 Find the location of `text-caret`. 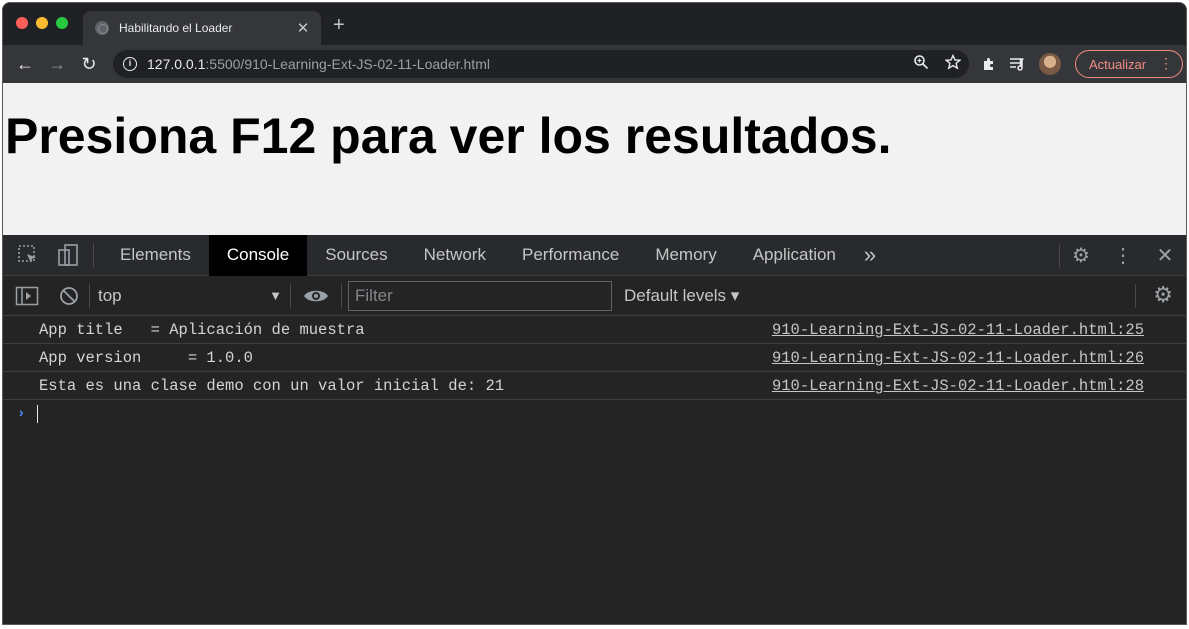

text-caret is located at coordinates (38, 414).